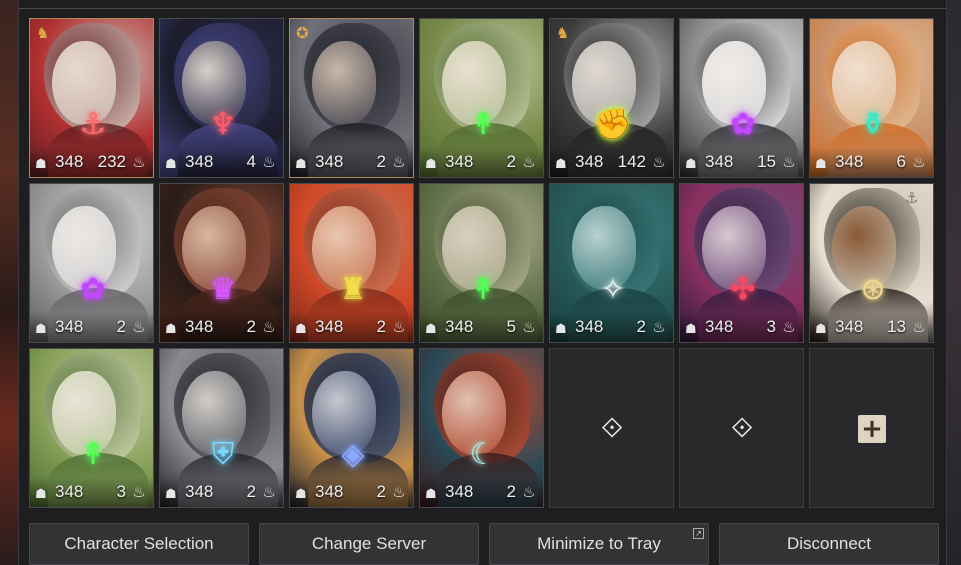 The width and height of the screenshot is (961, 565). I want to click on class-emblem-icon: ✣, so click(743, 289).